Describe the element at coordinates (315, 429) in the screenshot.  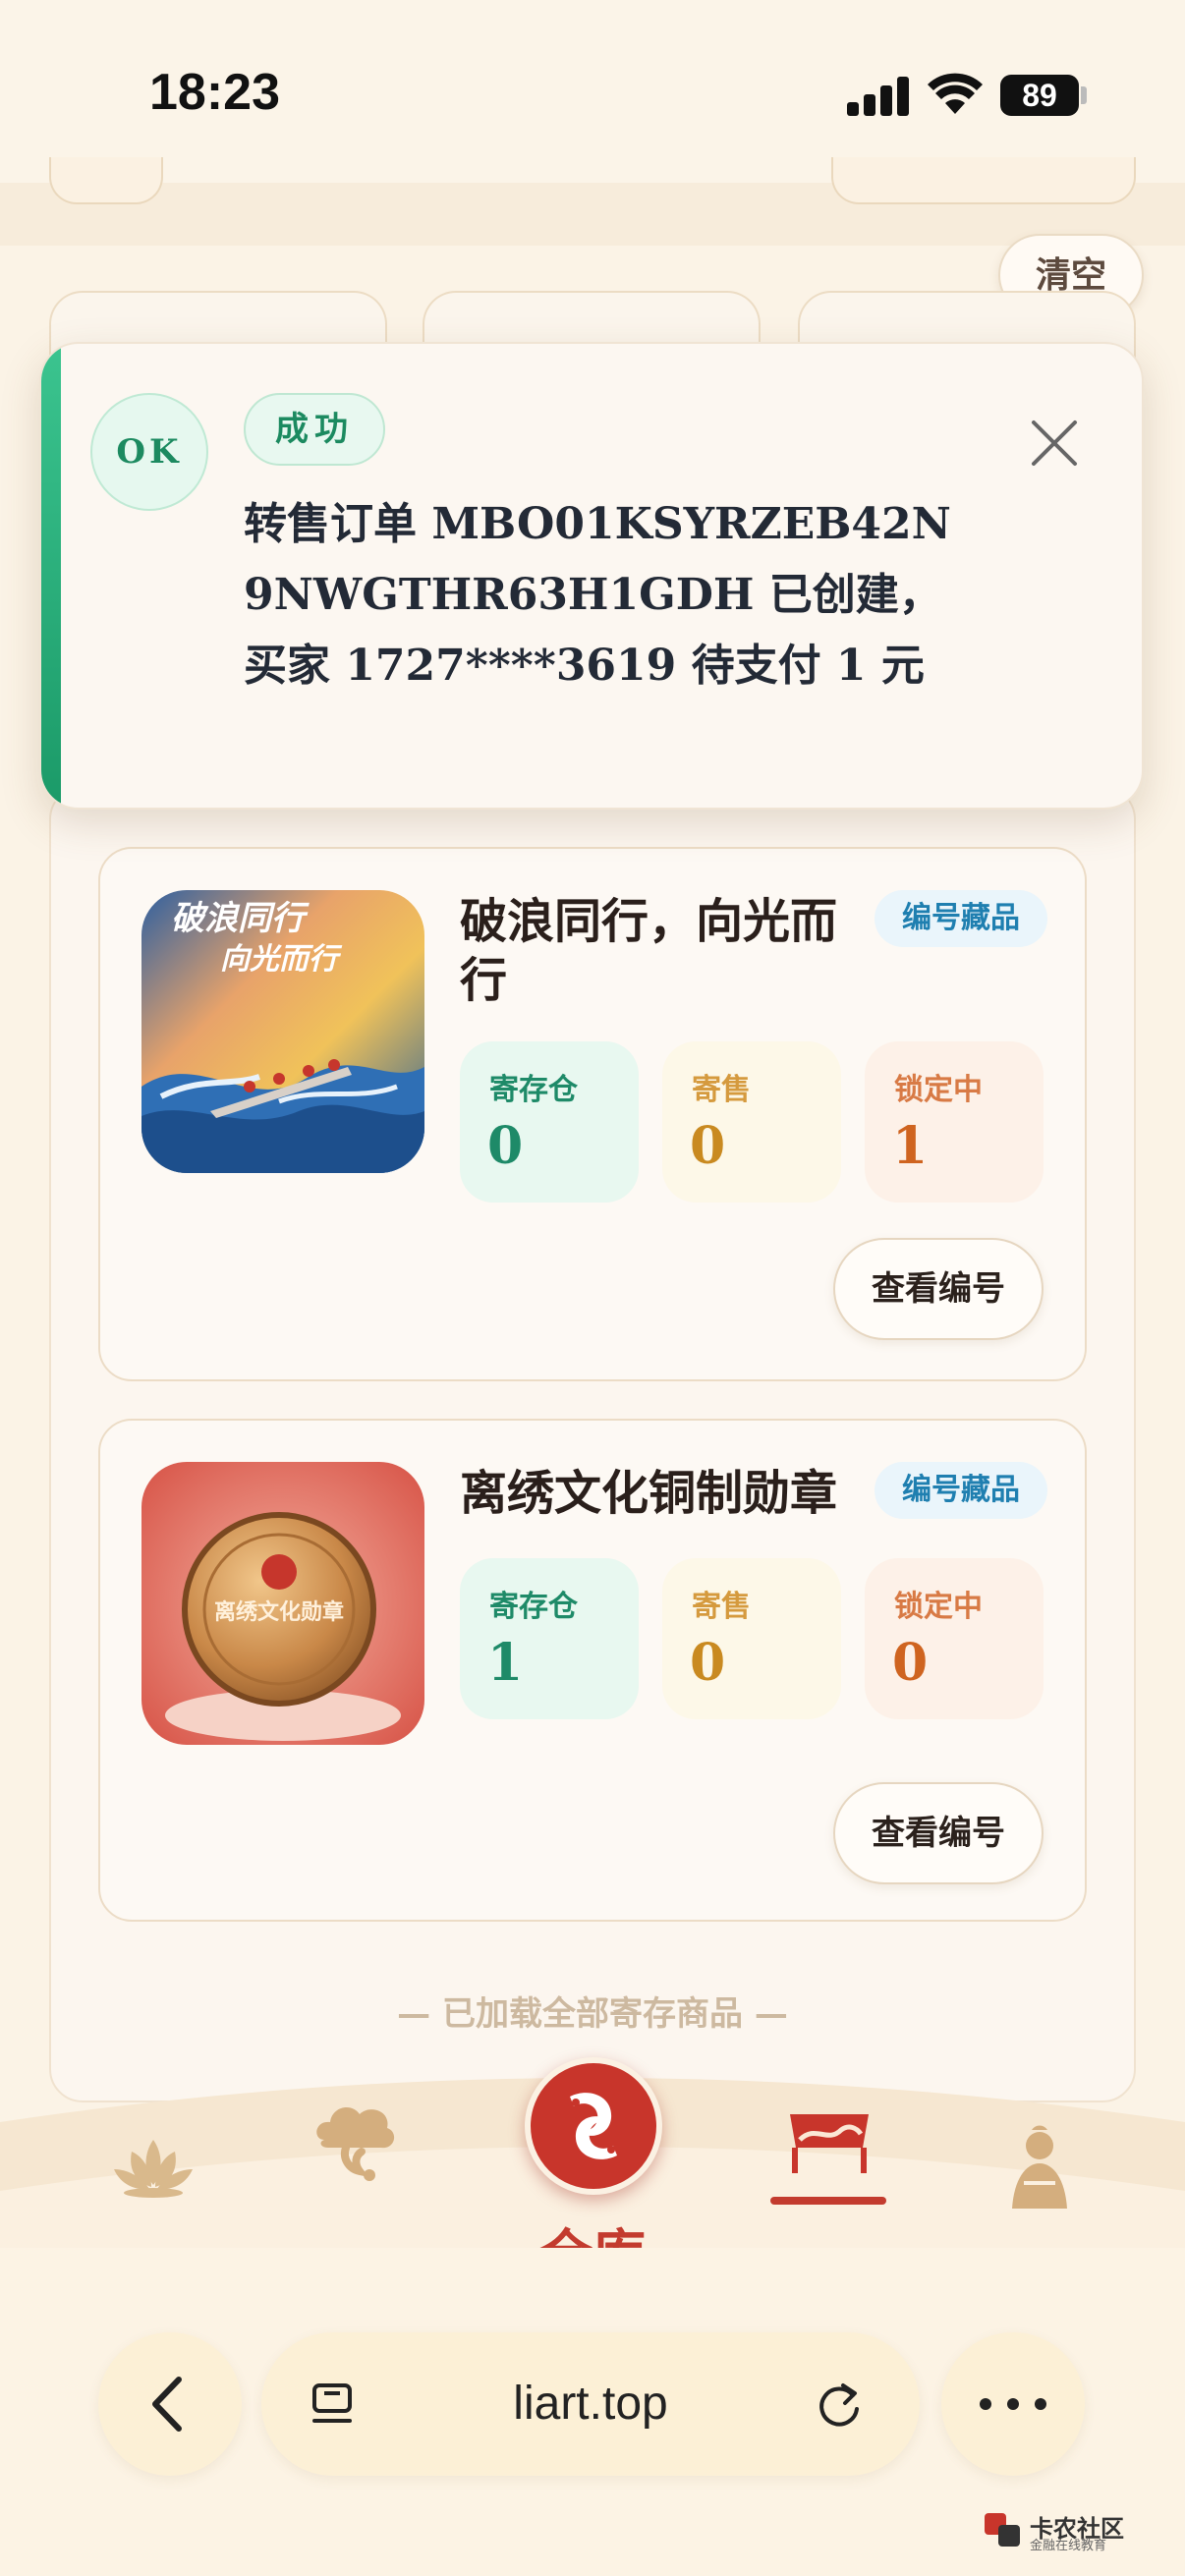
I see `success-tag: 成功` at that location.